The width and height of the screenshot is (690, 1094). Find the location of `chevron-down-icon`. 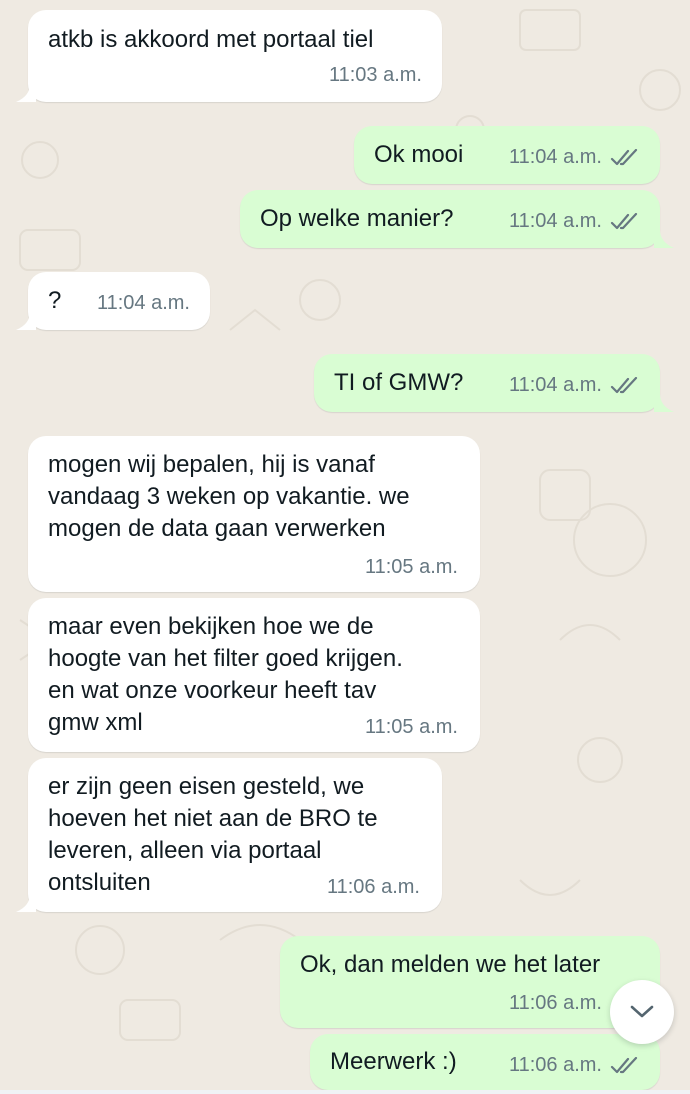

chevron-down-icon is located at coordinates (642, 1011).